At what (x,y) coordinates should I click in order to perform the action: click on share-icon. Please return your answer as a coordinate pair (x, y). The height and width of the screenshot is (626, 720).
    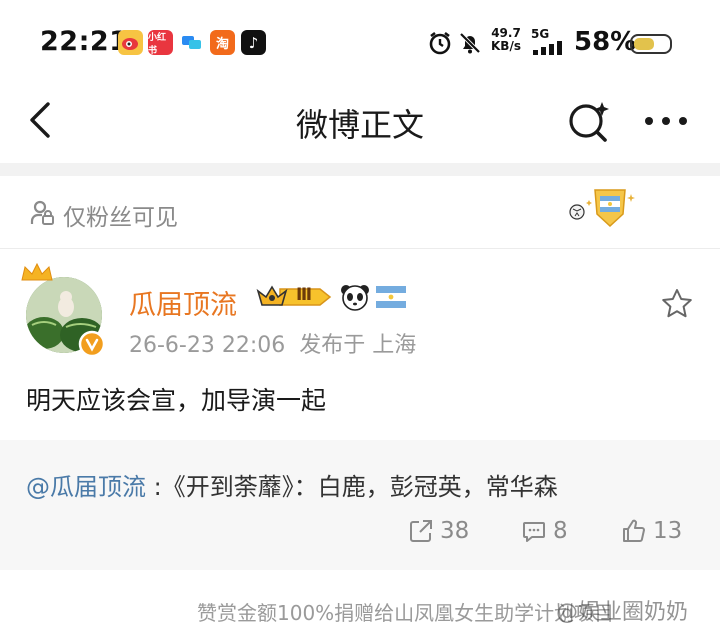
    Looking at the image, I should click on (421, 531).